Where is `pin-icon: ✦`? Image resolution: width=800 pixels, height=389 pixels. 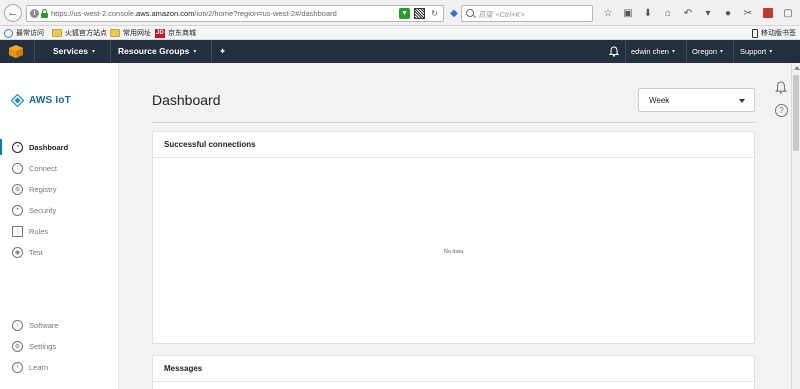
pin-icon: ✦ is located at coordinates (223, 51).